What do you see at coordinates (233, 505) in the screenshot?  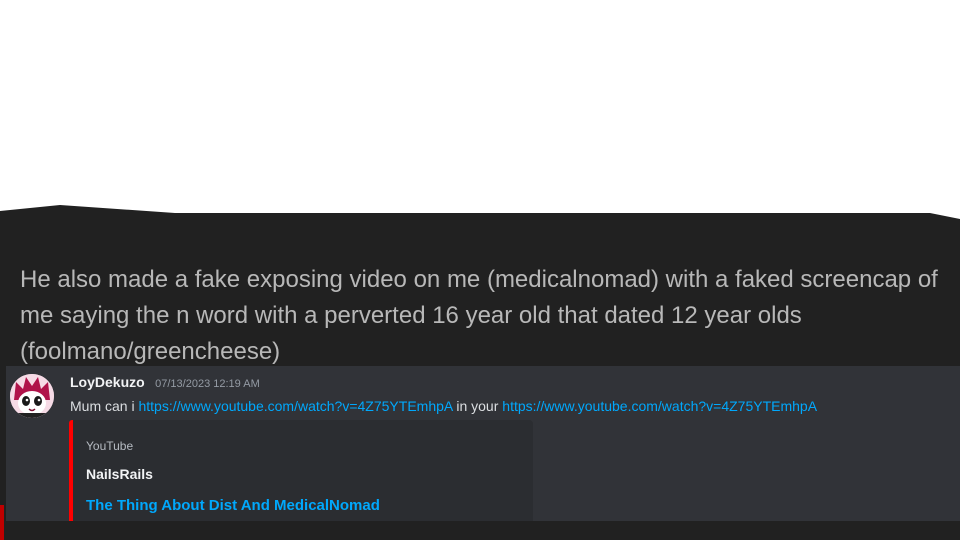 I see `embed-title-link: The Thing About Dist And MedicalNomad` at bounding box center [233, 505].